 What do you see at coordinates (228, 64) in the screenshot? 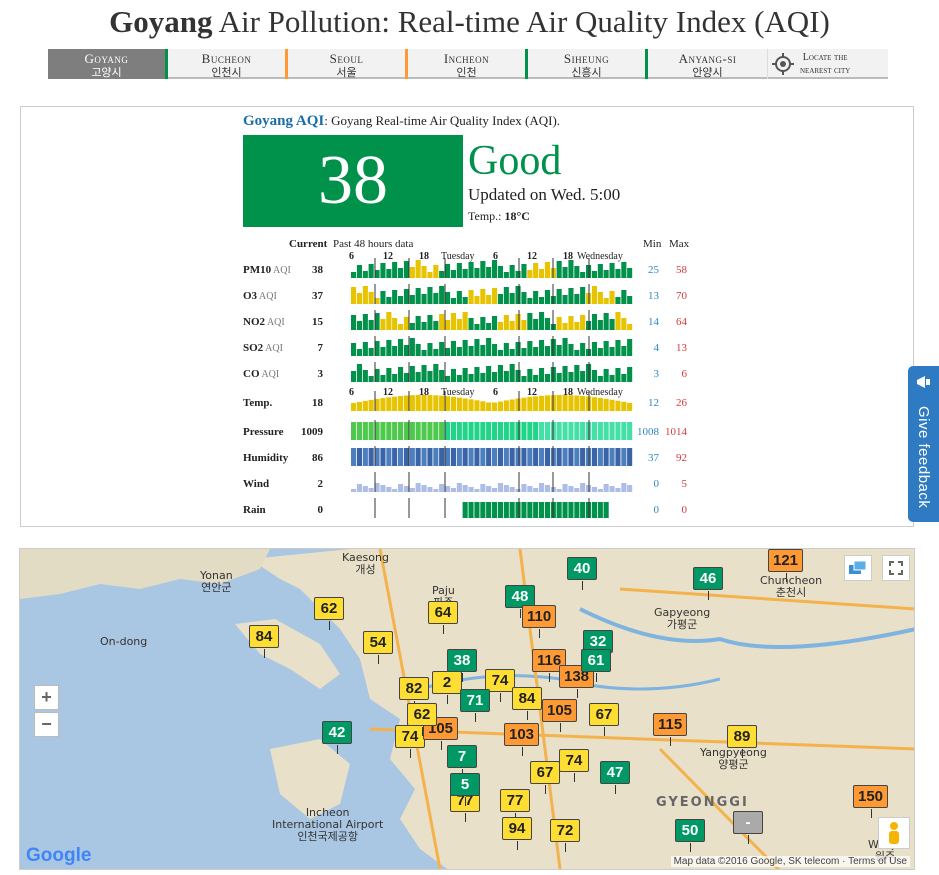
I see `tab-bucheon: Bucheon 인천시` at bounding box center [228, 64].